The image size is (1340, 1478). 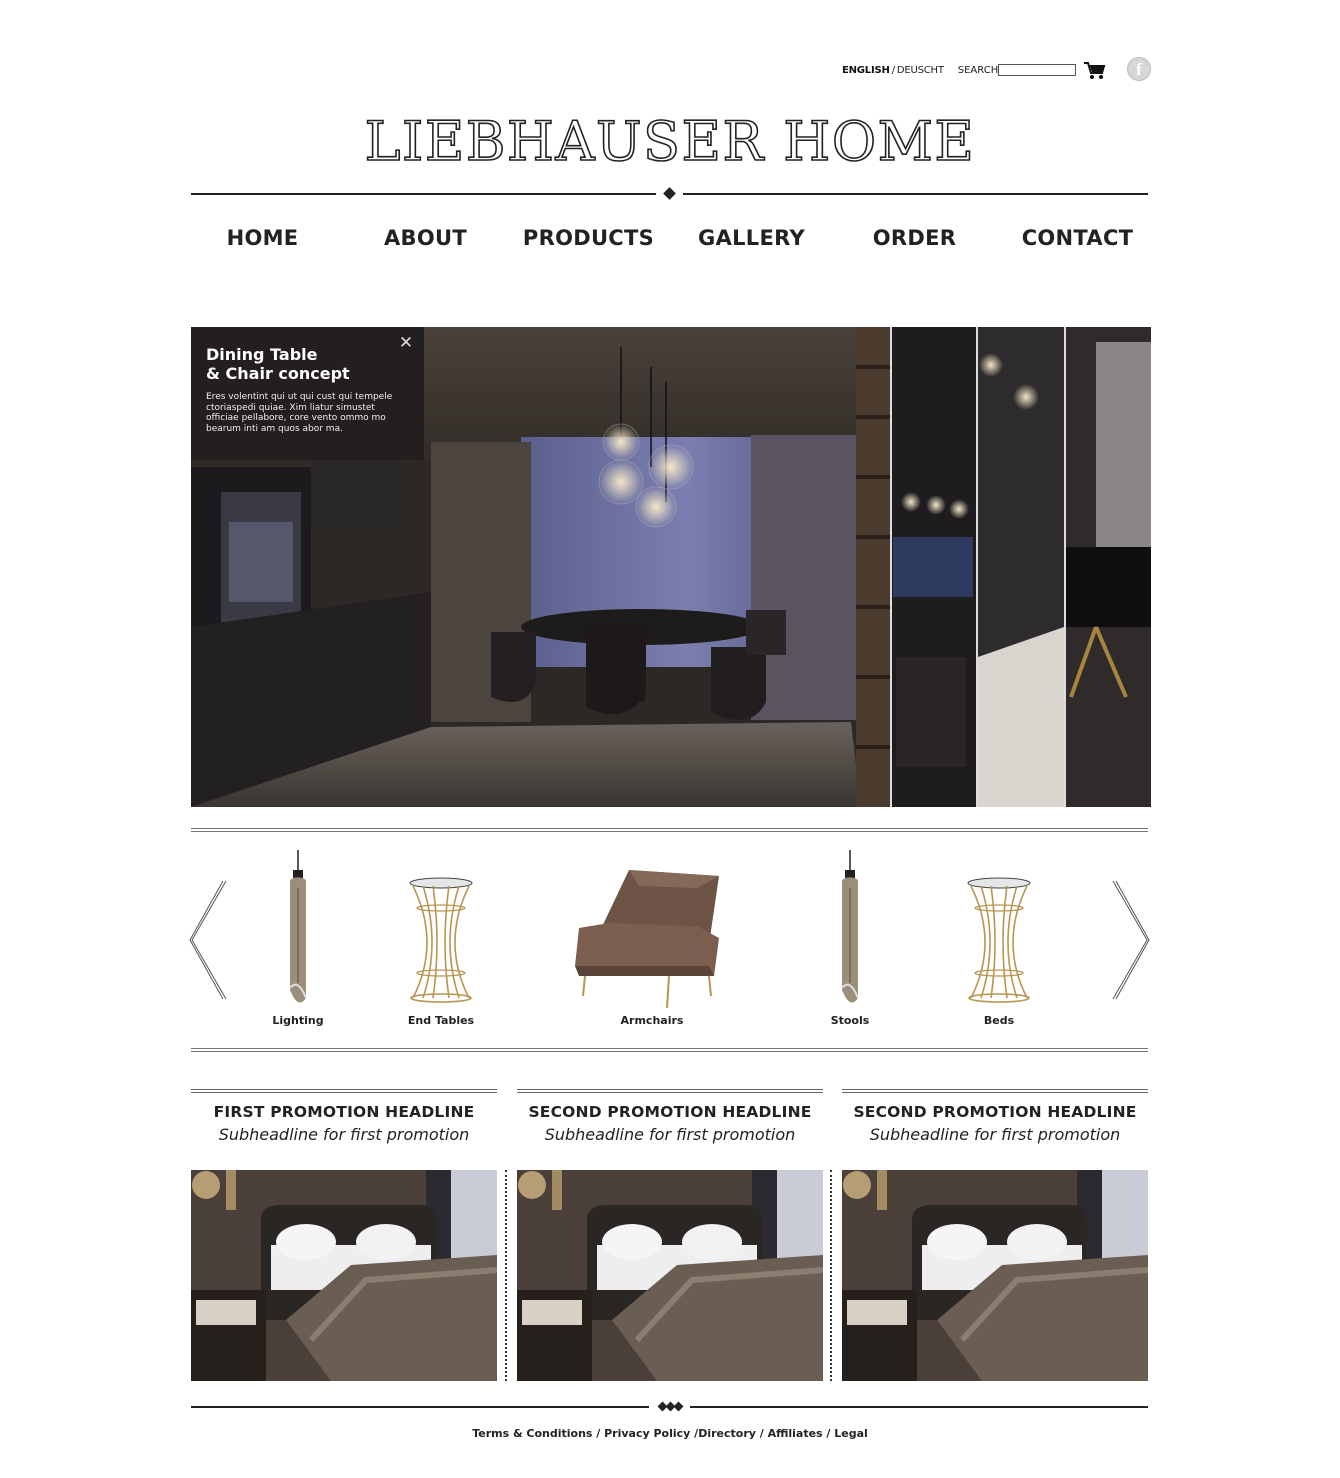 I want to click on search-area: SEARCH, so click(x=1017, y=70).